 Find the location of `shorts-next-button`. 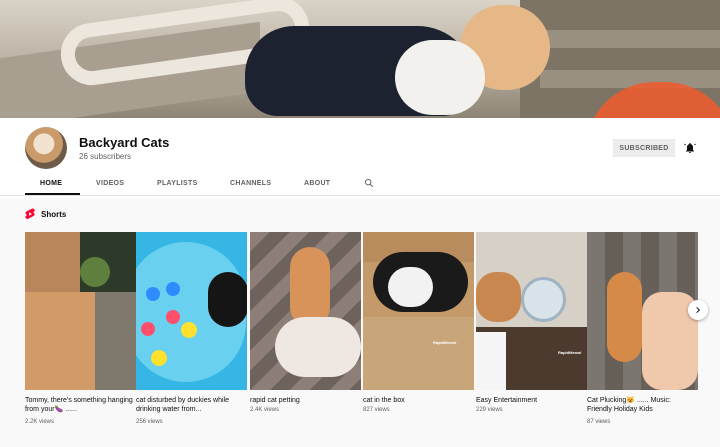

shorts-next-button is located at coordinates (698, 310).